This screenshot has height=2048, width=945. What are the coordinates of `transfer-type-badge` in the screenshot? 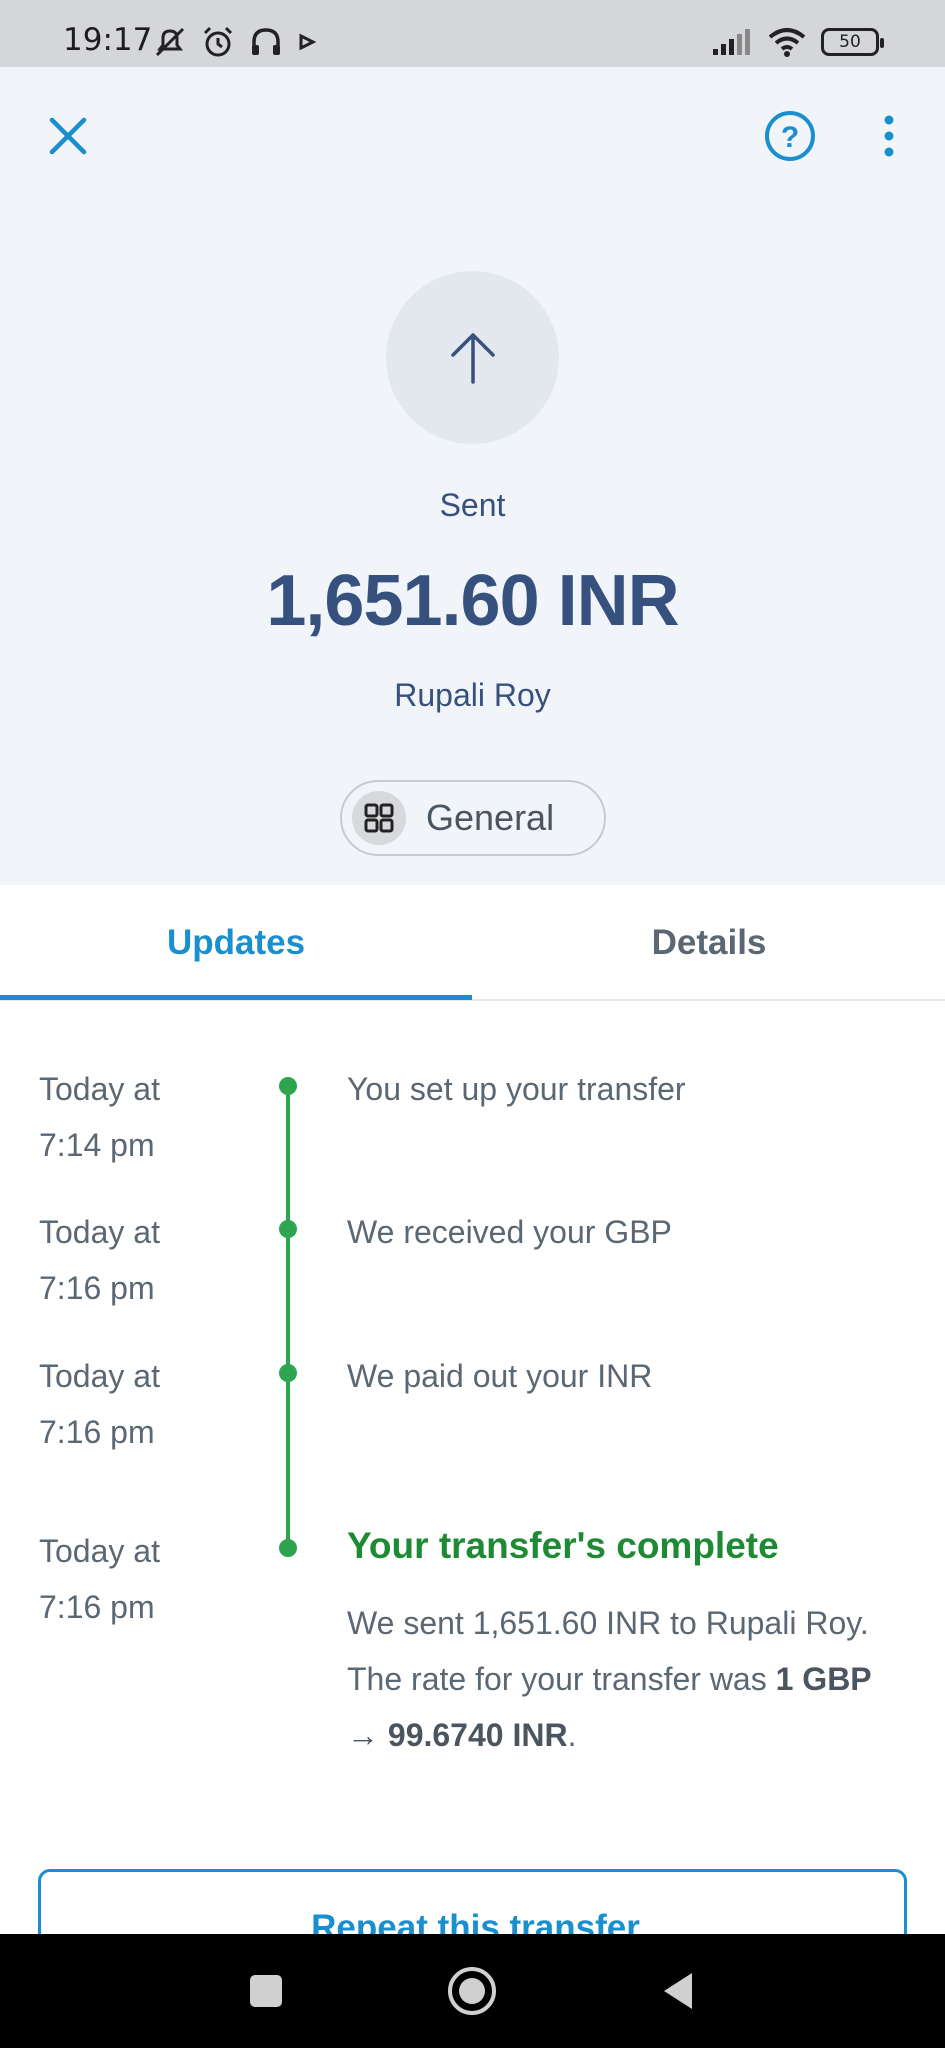 It's located at (472, 357).